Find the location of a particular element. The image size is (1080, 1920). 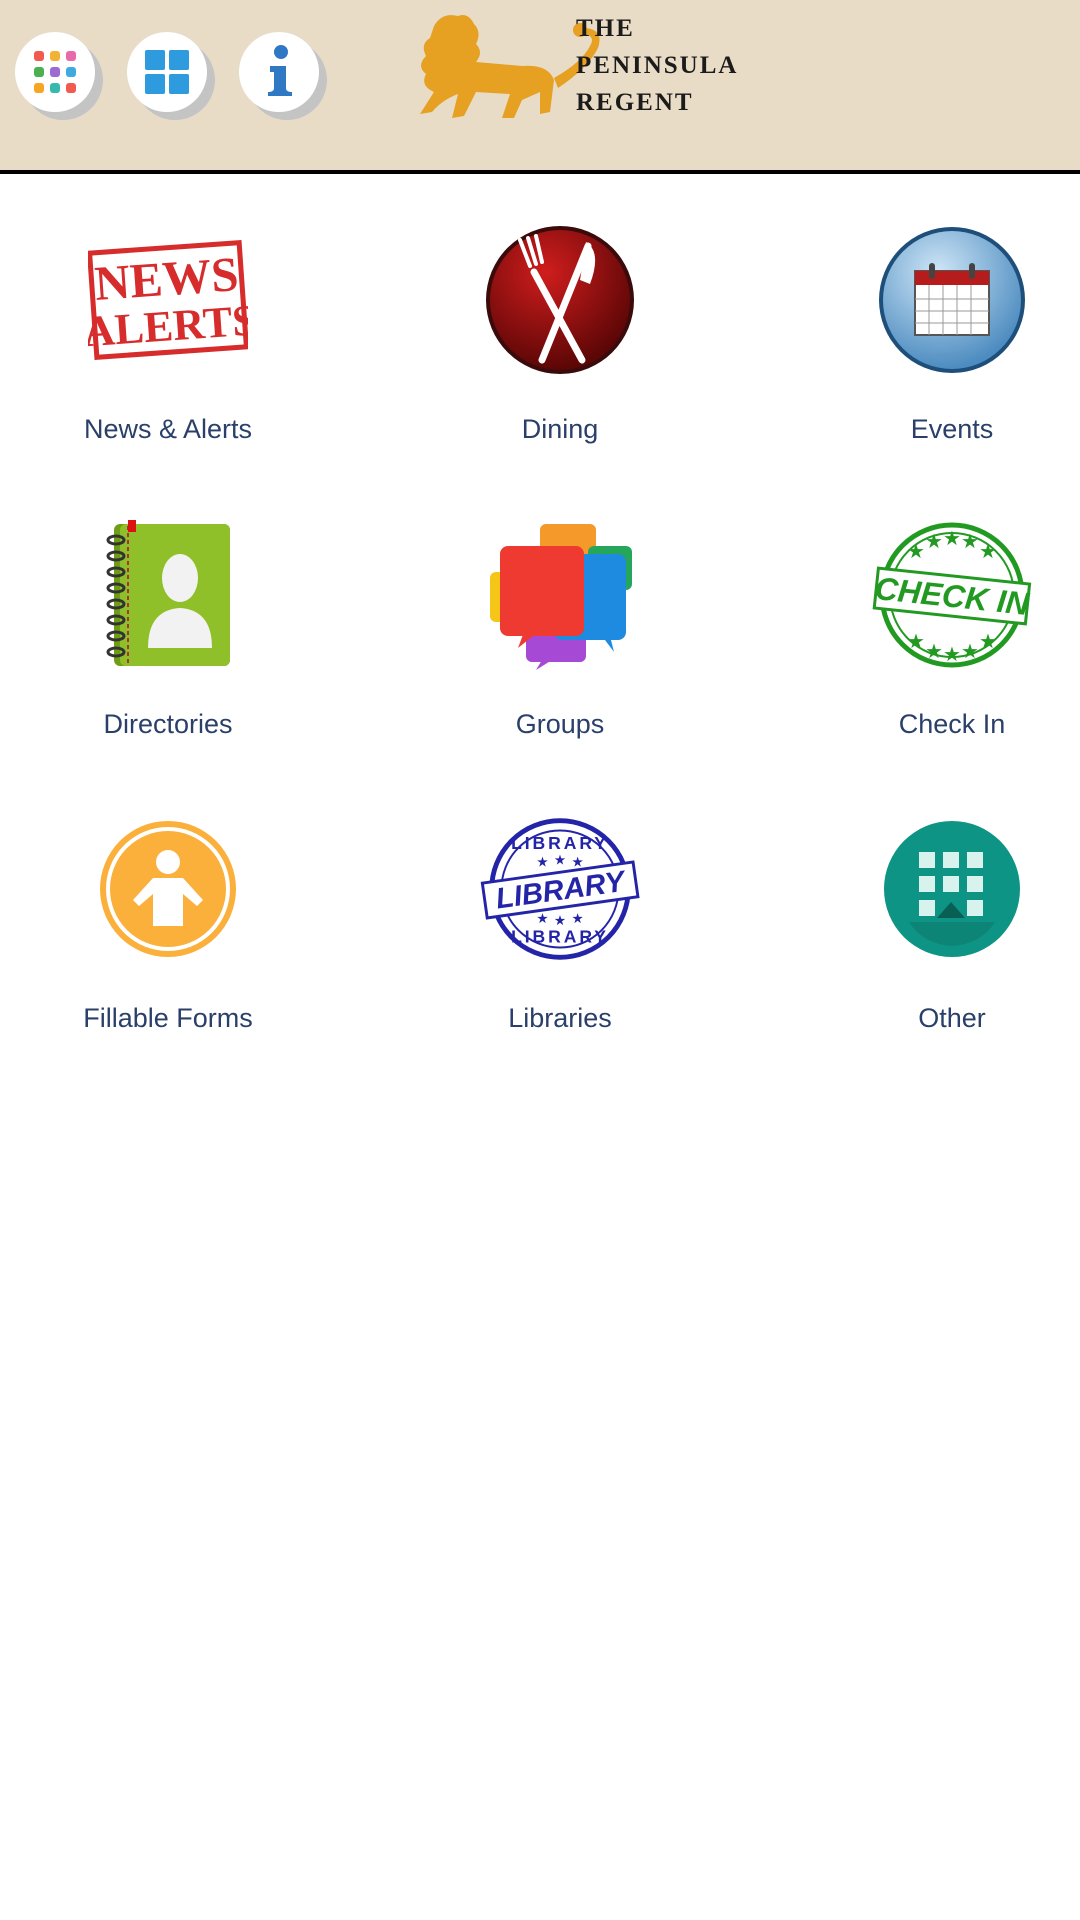

tile-label: Events is located at coordinates (952, 429).